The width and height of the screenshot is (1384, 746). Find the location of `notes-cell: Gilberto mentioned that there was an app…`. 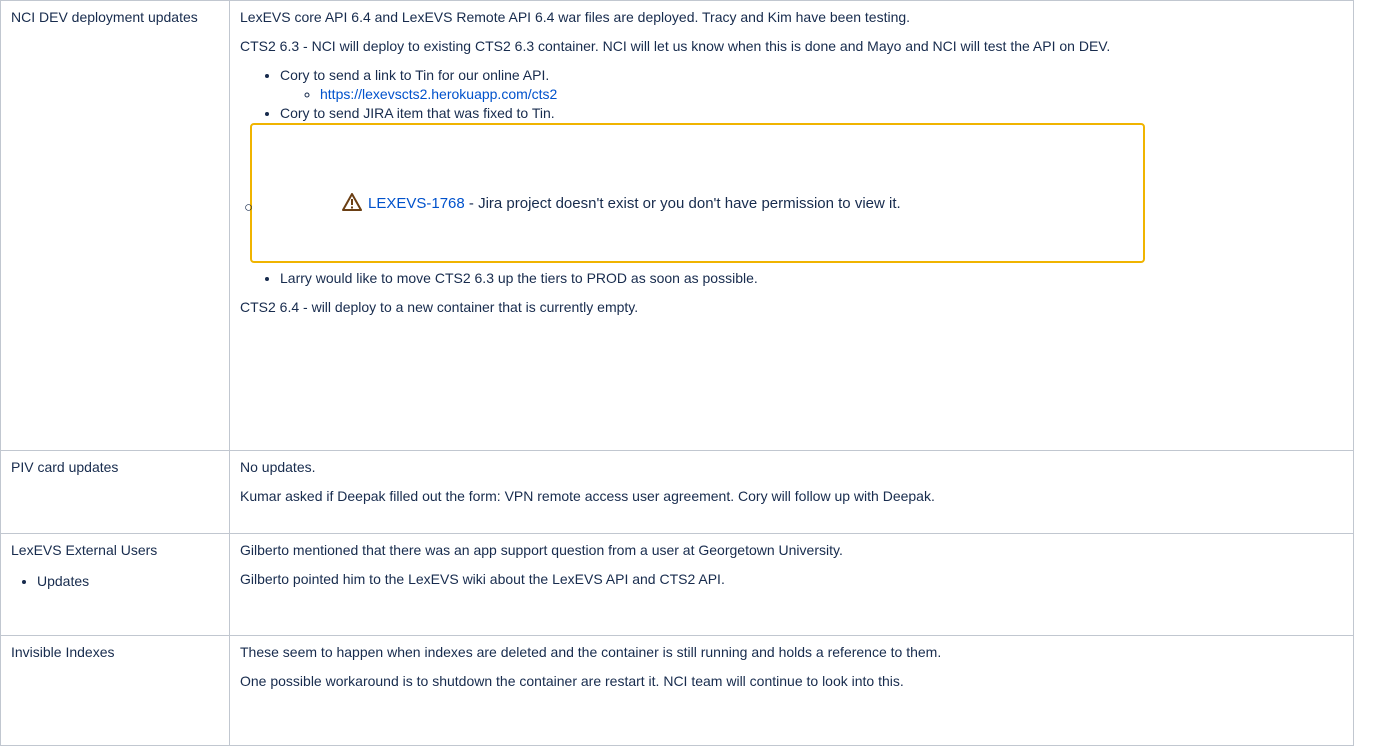

notes-cell: Gilberto mentioned that there was an app… is located at coordinates (791, 584).